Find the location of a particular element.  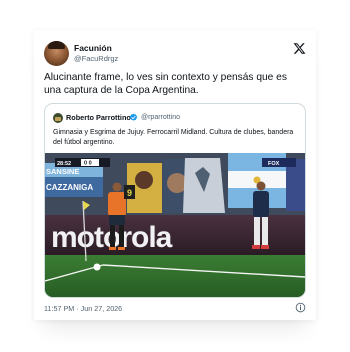

quoted-author-handle: @rparrottino is located at coordinates (160, 117).